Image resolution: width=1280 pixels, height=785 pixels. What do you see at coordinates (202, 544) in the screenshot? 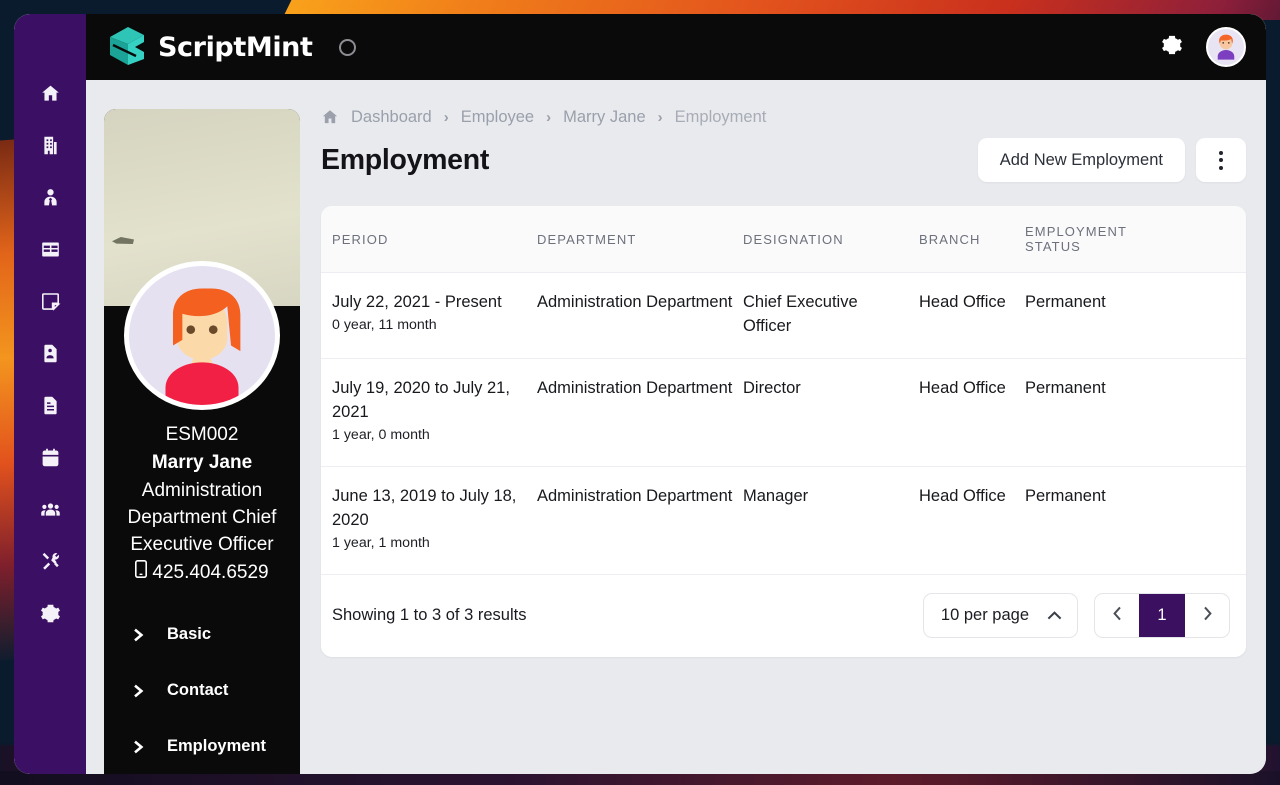
I see `employee-role-line-3: Executive Officer` at bounding box center [202, 544].